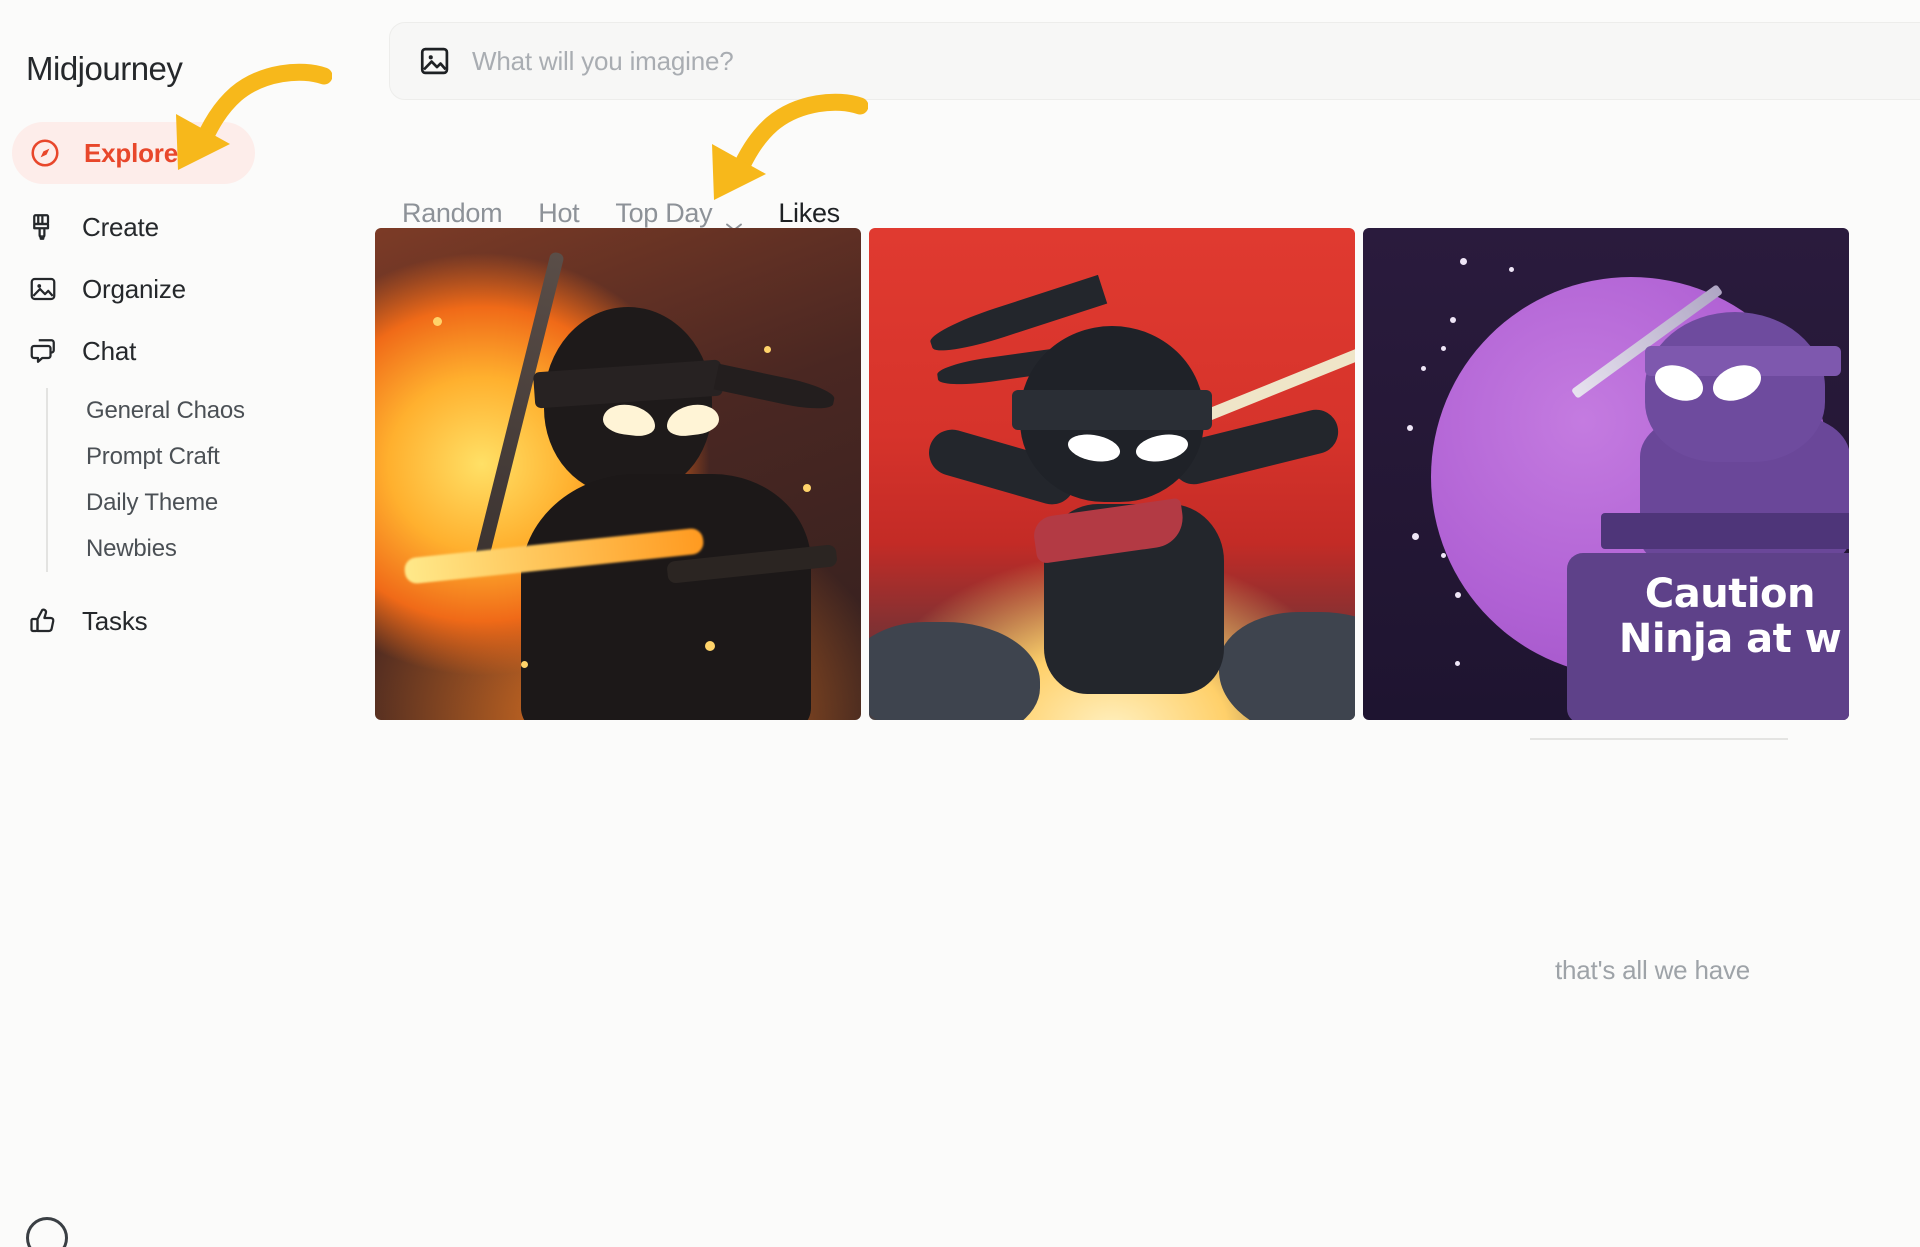 The image size is (1920, 1247). Describe the element at coordinates (733, 220) in the screenshot. I see `chevron-down-icon` at that location.